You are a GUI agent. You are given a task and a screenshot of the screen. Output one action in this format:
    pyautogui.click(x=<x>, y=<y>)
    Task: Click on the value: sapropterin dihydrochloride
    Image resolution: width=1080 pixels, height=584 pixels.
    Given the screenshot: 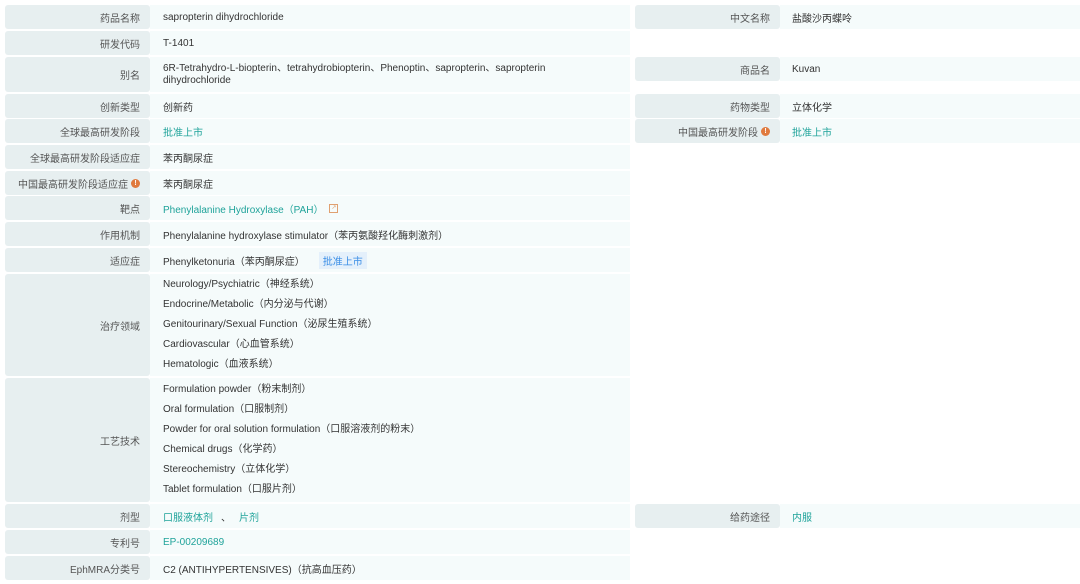 What is the action you would take?
    pyautogui.click(x=390, y=17)
    